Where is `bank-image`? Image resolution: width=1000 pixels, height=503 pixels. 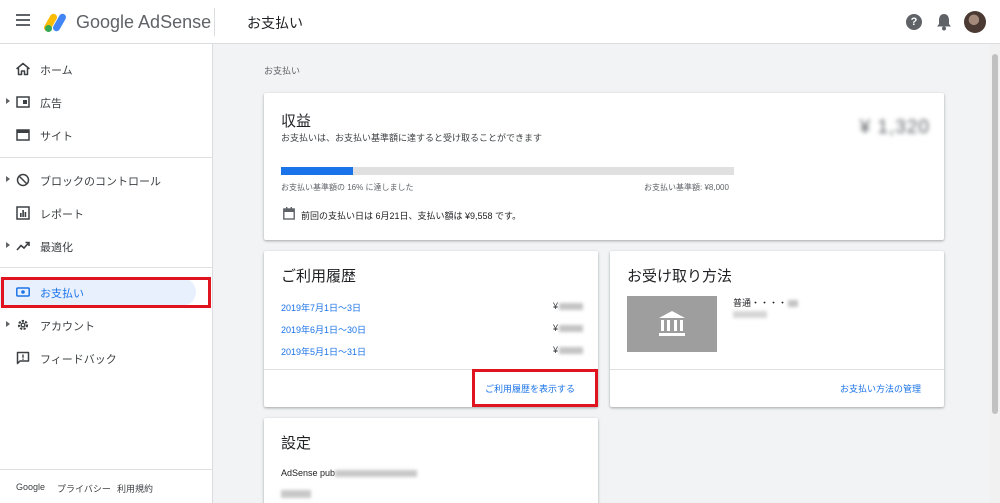 bank-image is located at coordinates (672, 324).